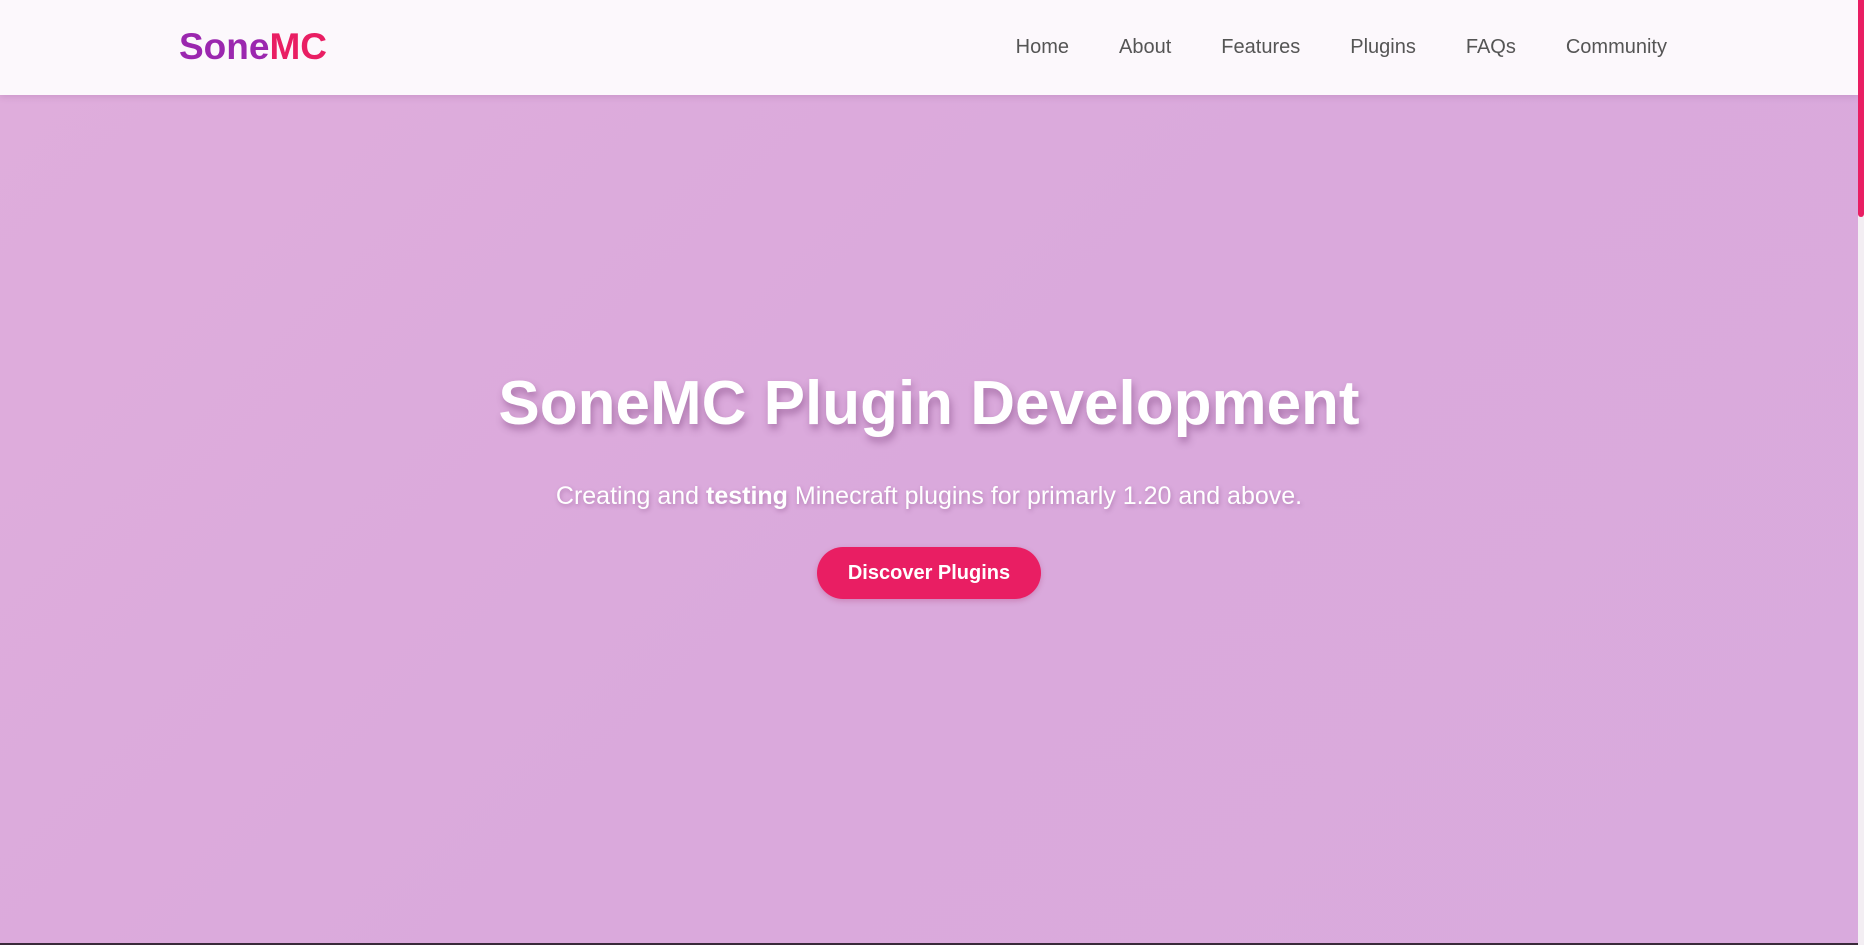  I want to click on page-scrollbar, so click(1861, 472).